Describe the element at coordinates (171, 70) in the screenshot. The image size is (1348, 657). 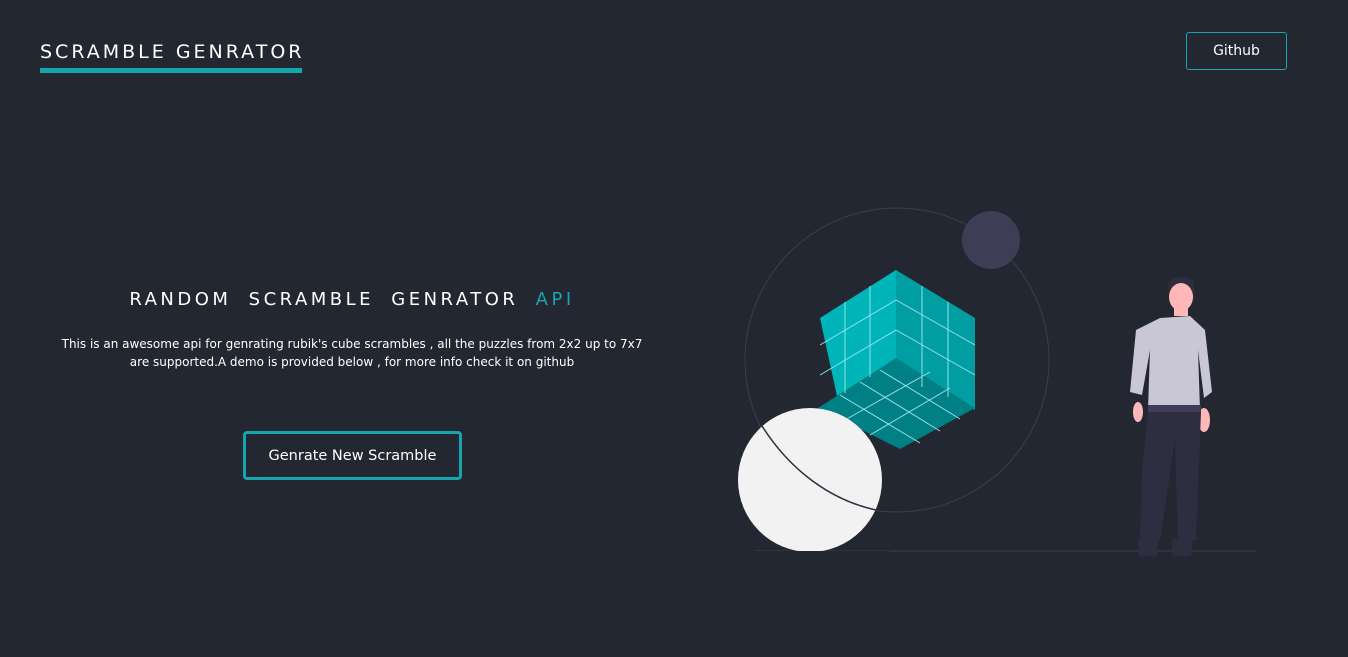
I see `brand-underline` at that location.